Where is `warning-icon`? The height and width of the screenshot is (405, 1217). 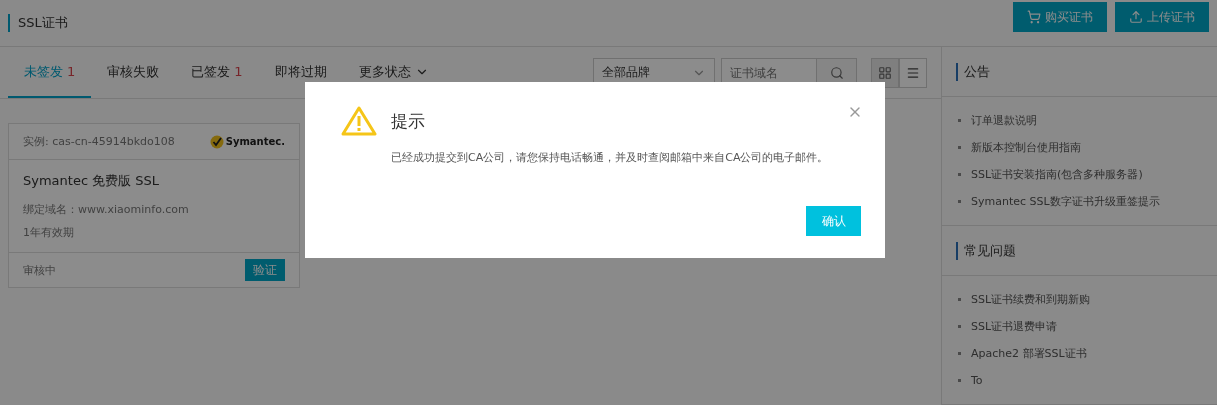
warning-icon is located at coordinates (359, 121).